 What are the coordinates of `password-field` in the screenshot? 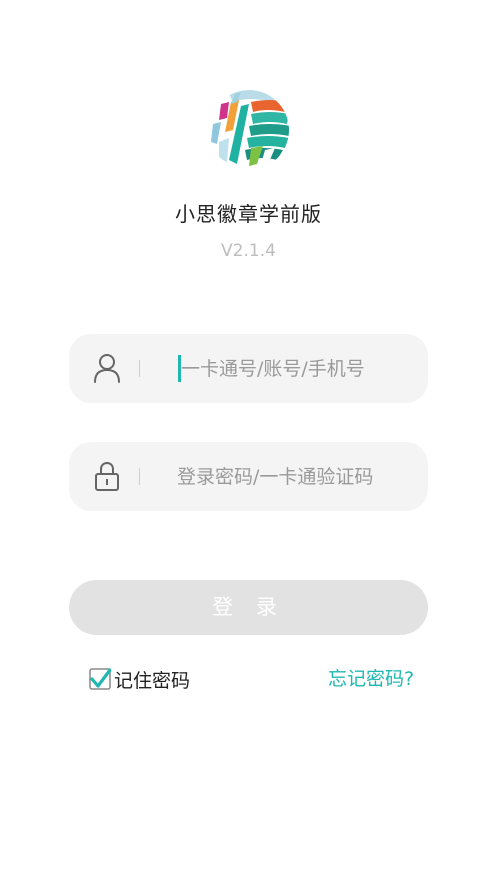 It's located at (248, 476).